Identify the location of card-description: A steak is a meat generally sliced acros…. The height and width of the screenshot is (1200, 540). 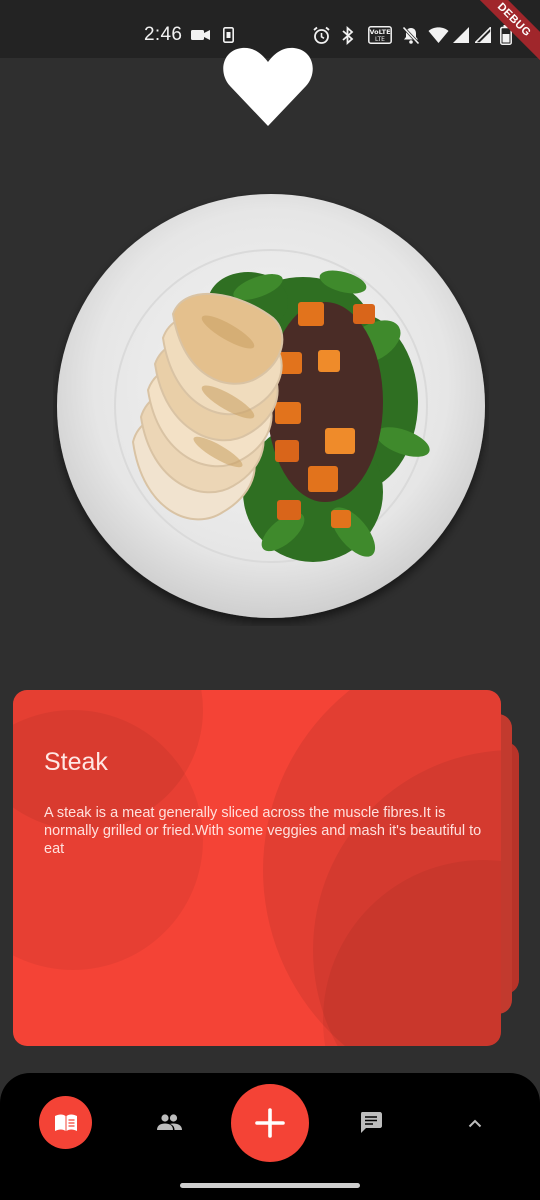
(263, 831).